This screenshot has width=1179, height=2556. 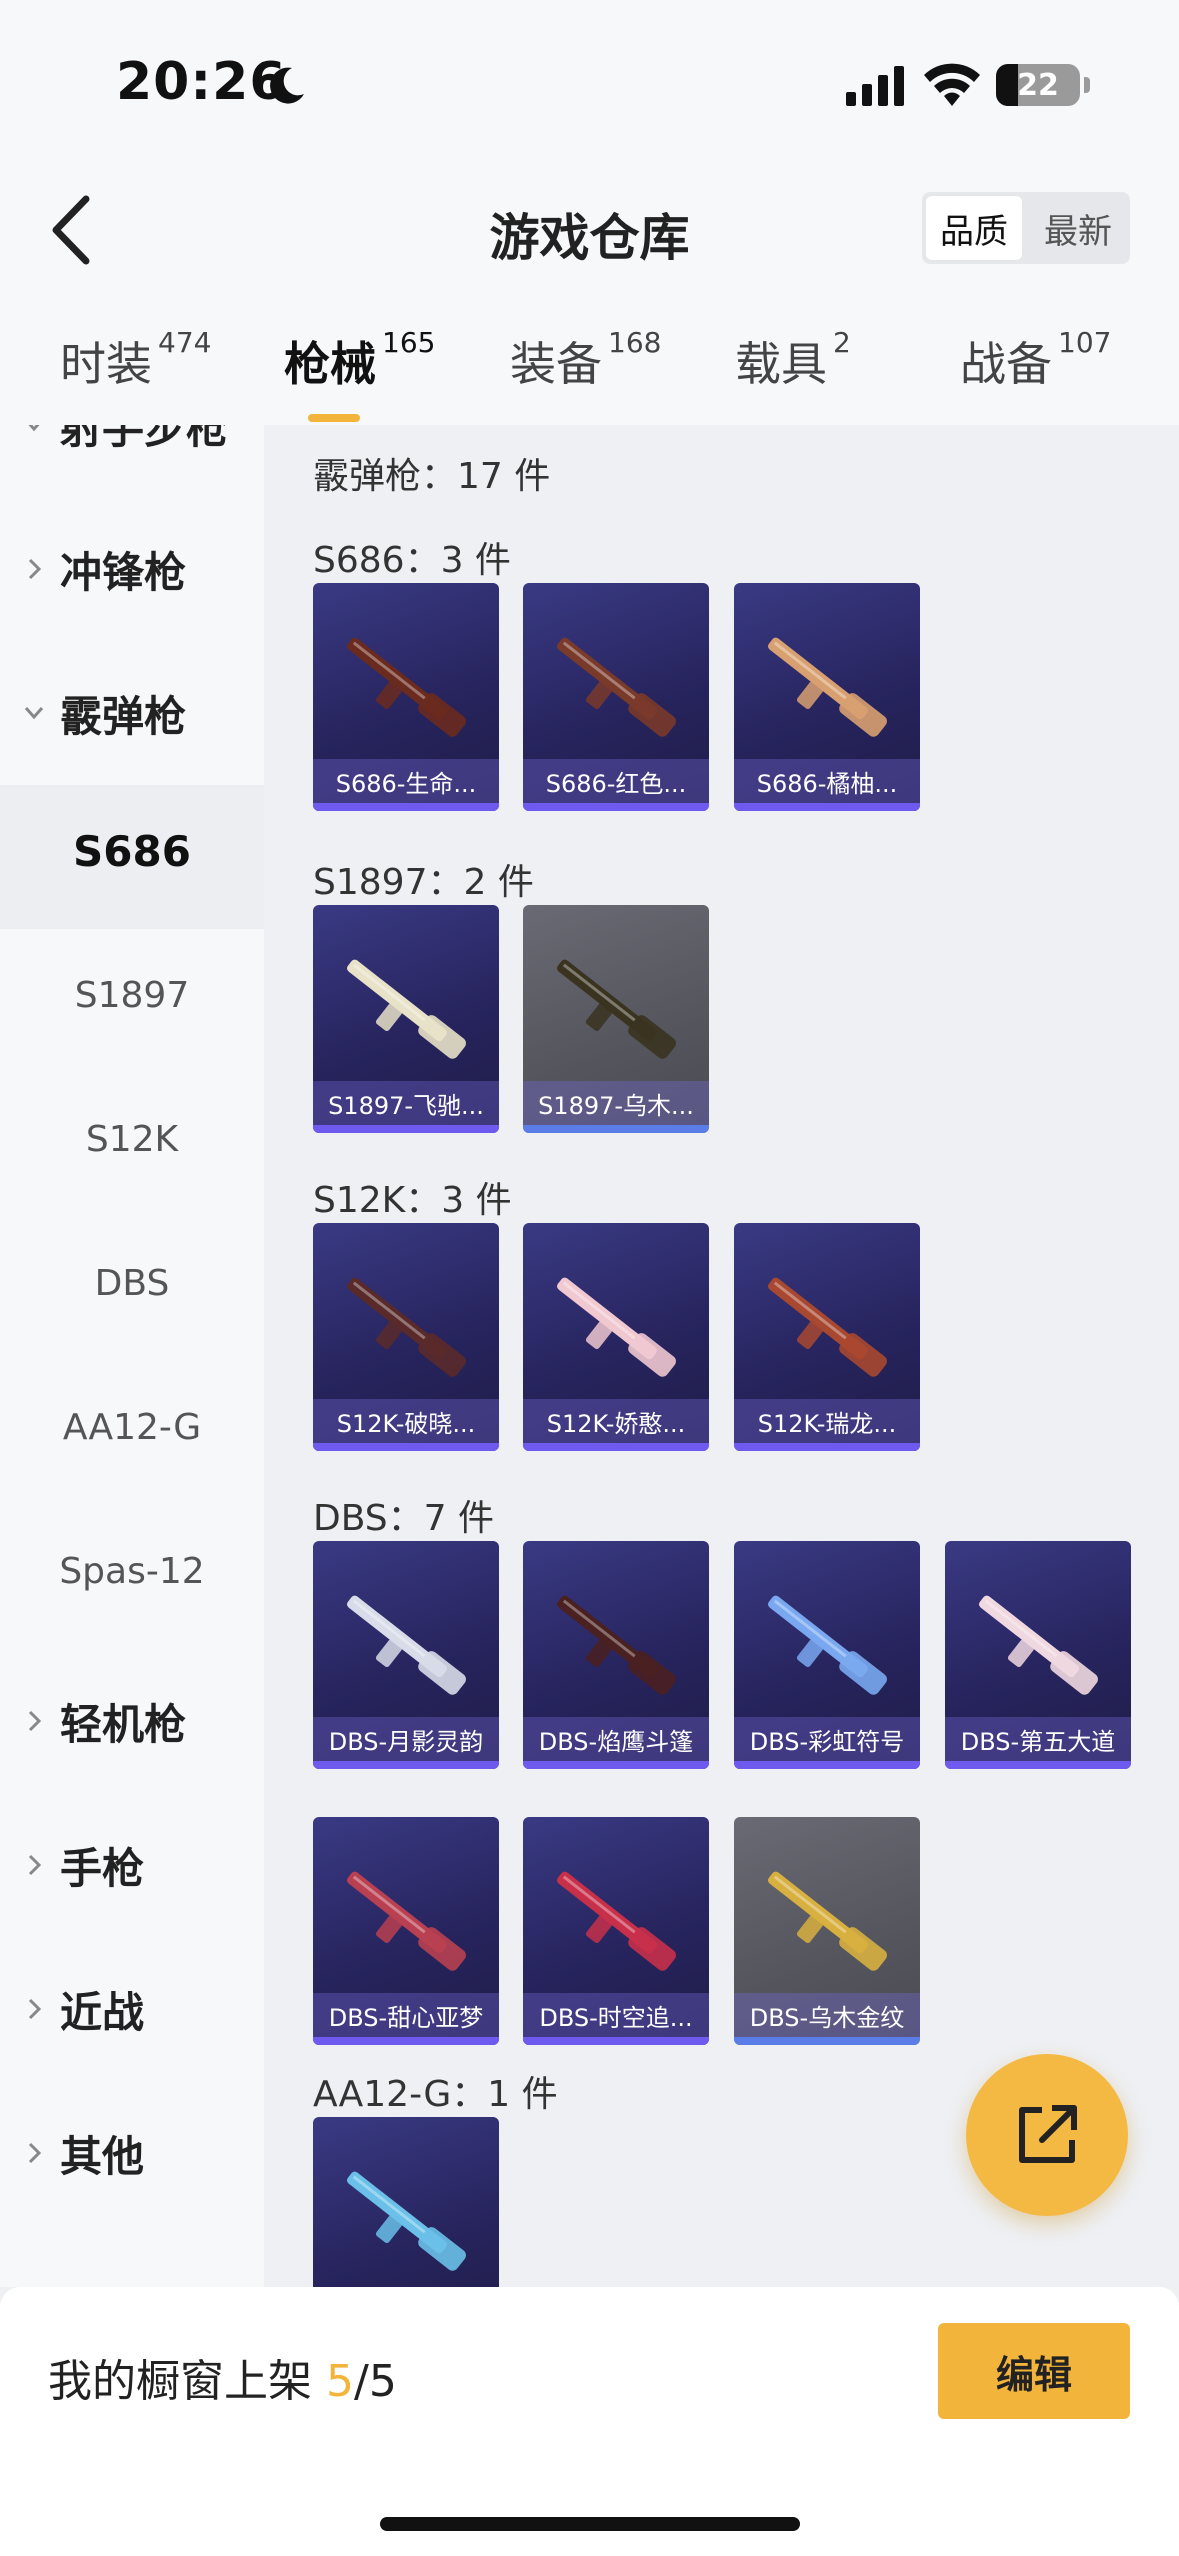 I want to click on status-time: 20:26, so click(x=201, y=82).